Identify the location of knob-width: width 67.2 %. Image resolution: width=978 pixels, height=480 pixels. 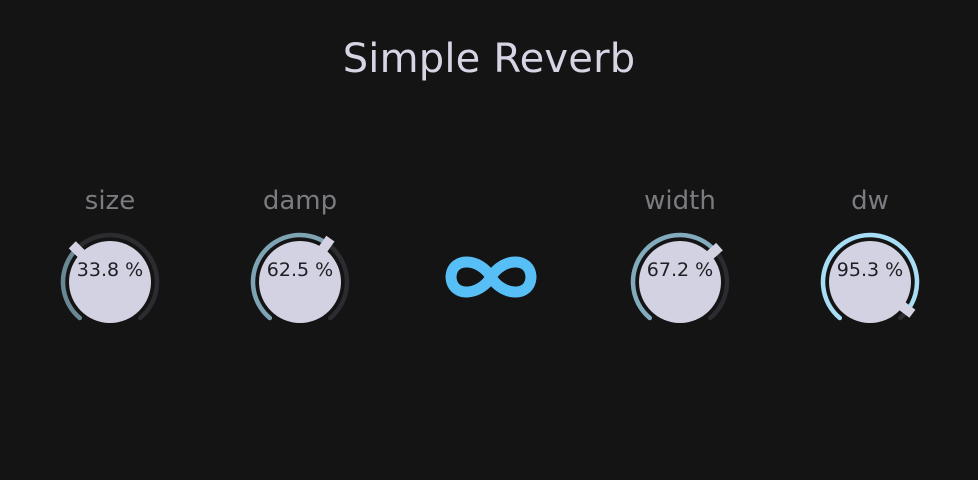
(680, 266).